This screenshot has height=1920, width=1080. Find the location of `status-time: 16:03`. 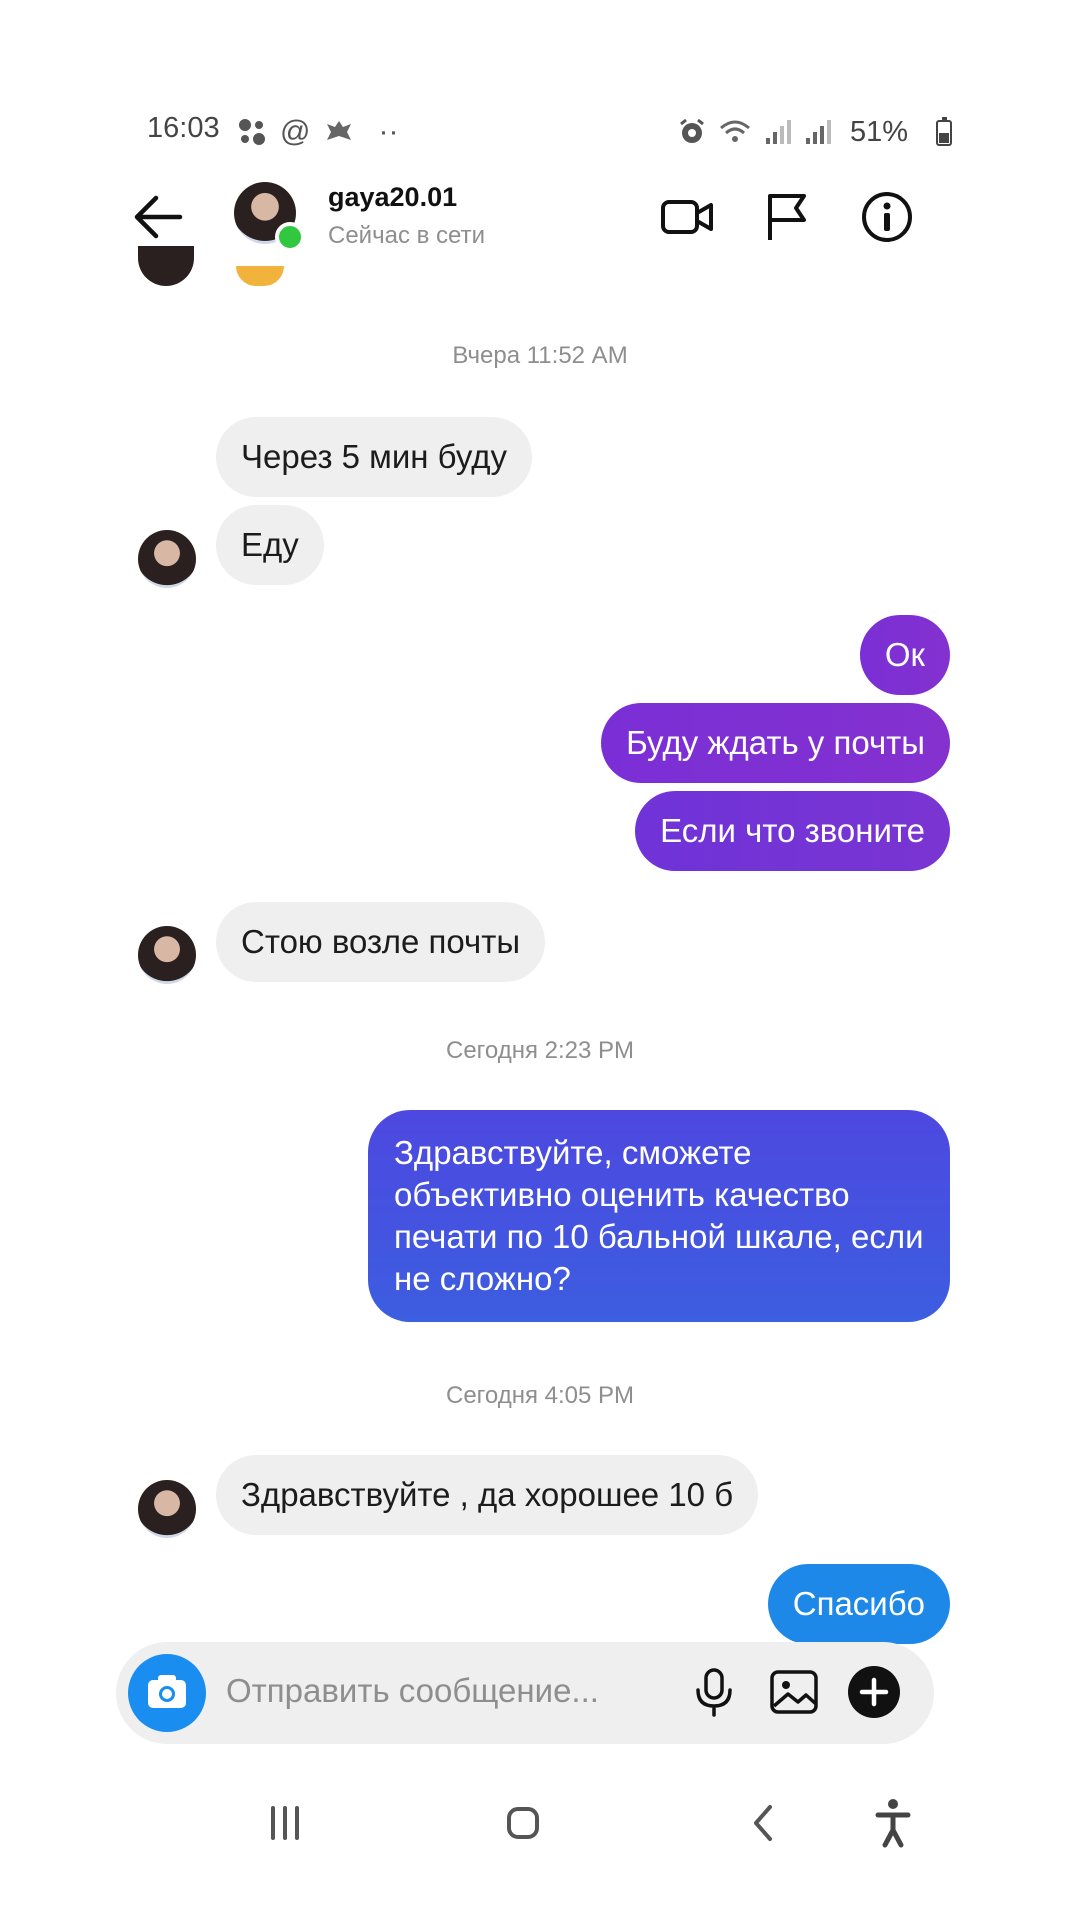

status-time: 16:03 is located at coordinates (183, 128).